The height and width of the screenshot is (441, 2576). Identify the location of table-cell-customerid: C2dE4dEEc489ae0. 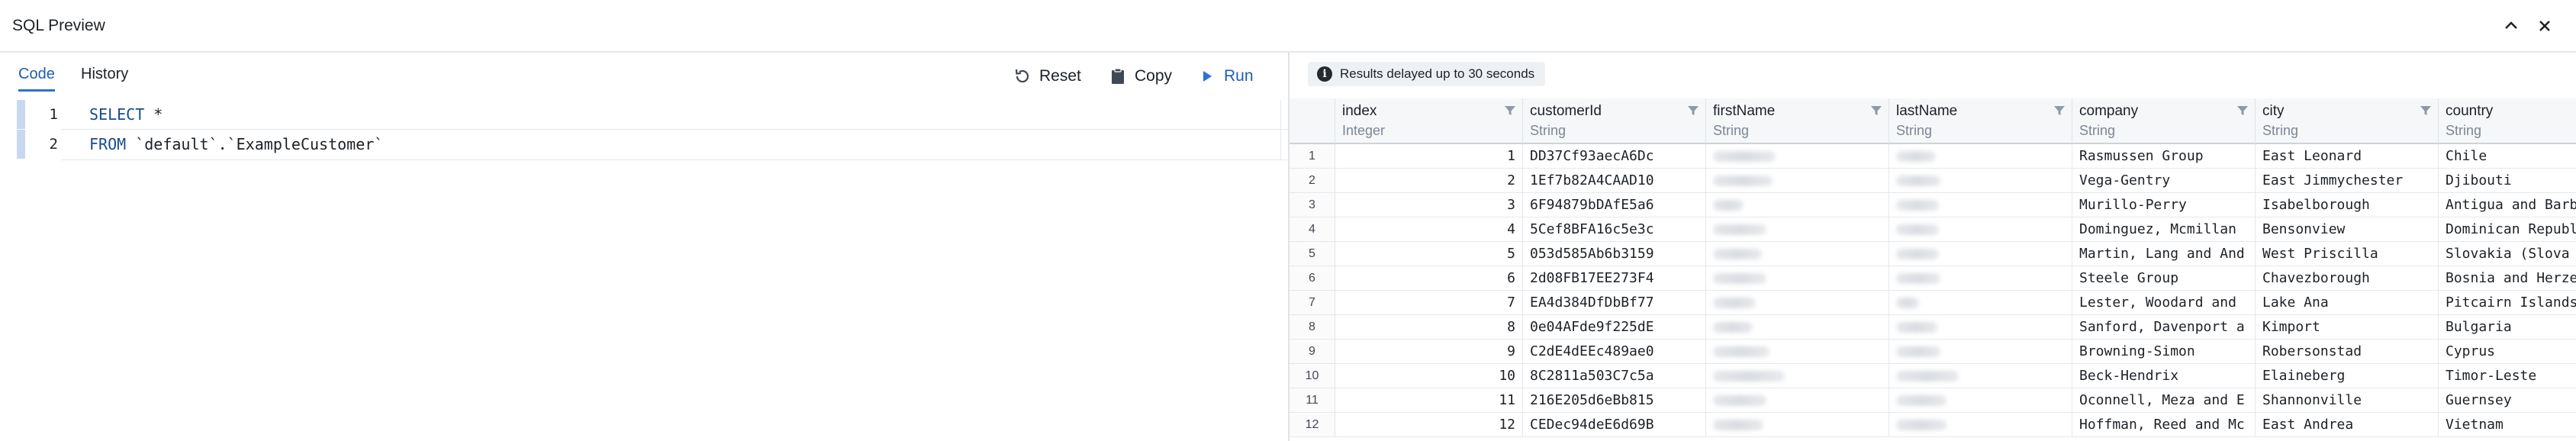
(1614, 352).